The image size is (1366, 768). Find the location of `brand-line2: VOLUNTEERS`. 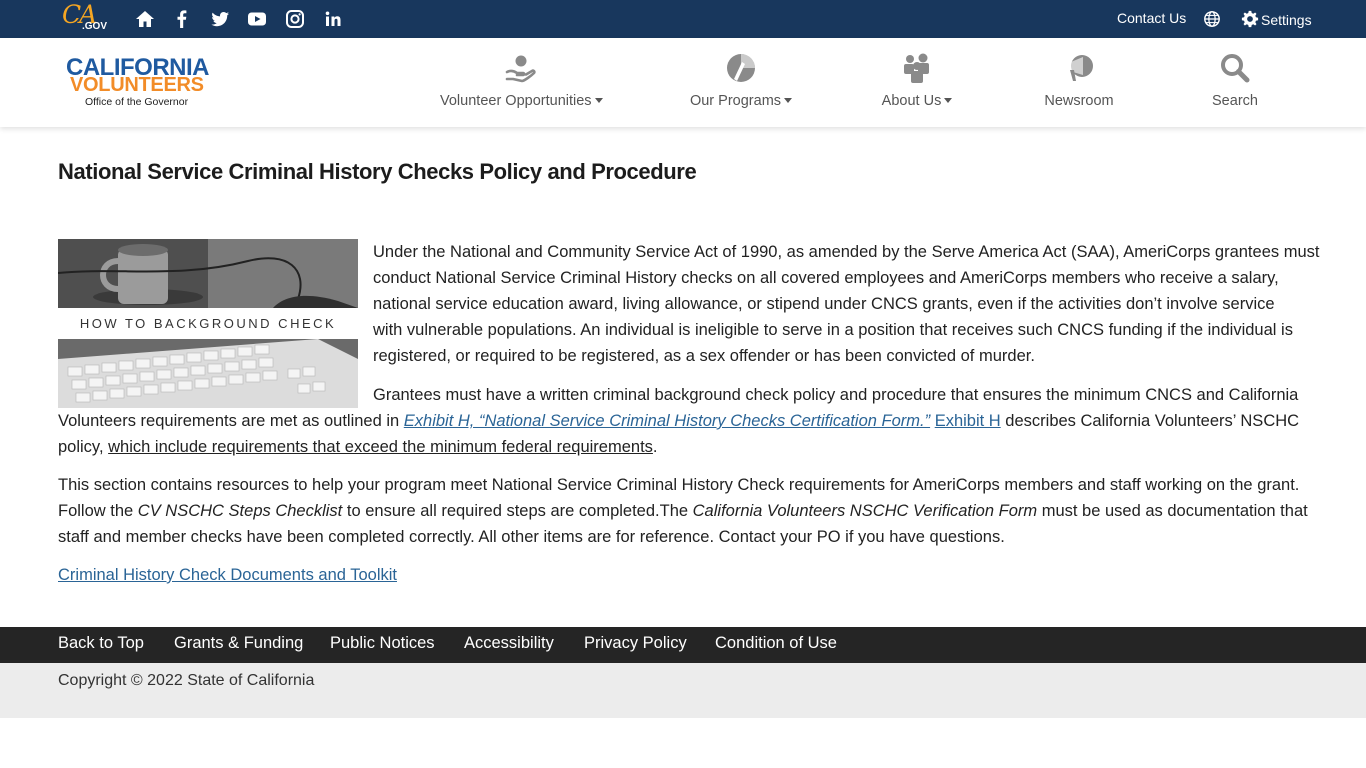

brand-line2: VOLUNTEERS is located at coordinates (137, 85).